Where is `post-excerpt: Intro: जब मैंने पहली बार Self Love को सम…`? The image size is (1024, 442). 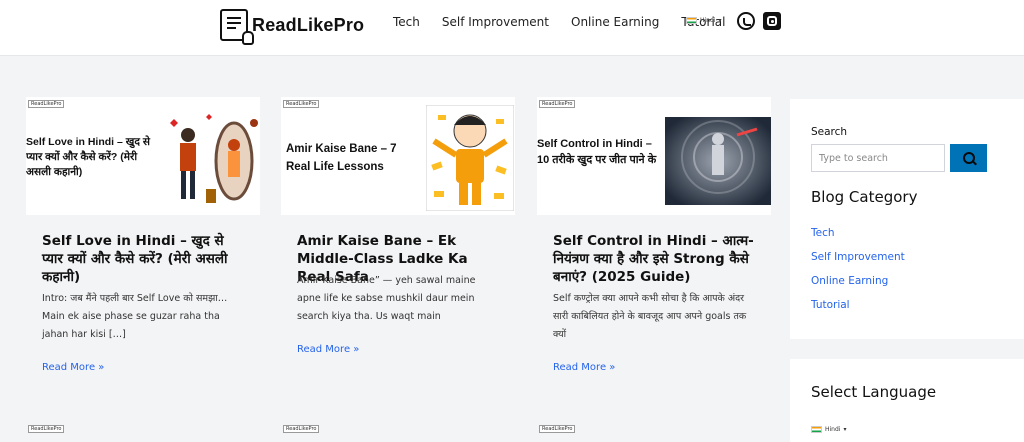
post-excerpt: Intro: जब मैंने पहली बार Self Love को सम… is located at coordinates (135, 316).